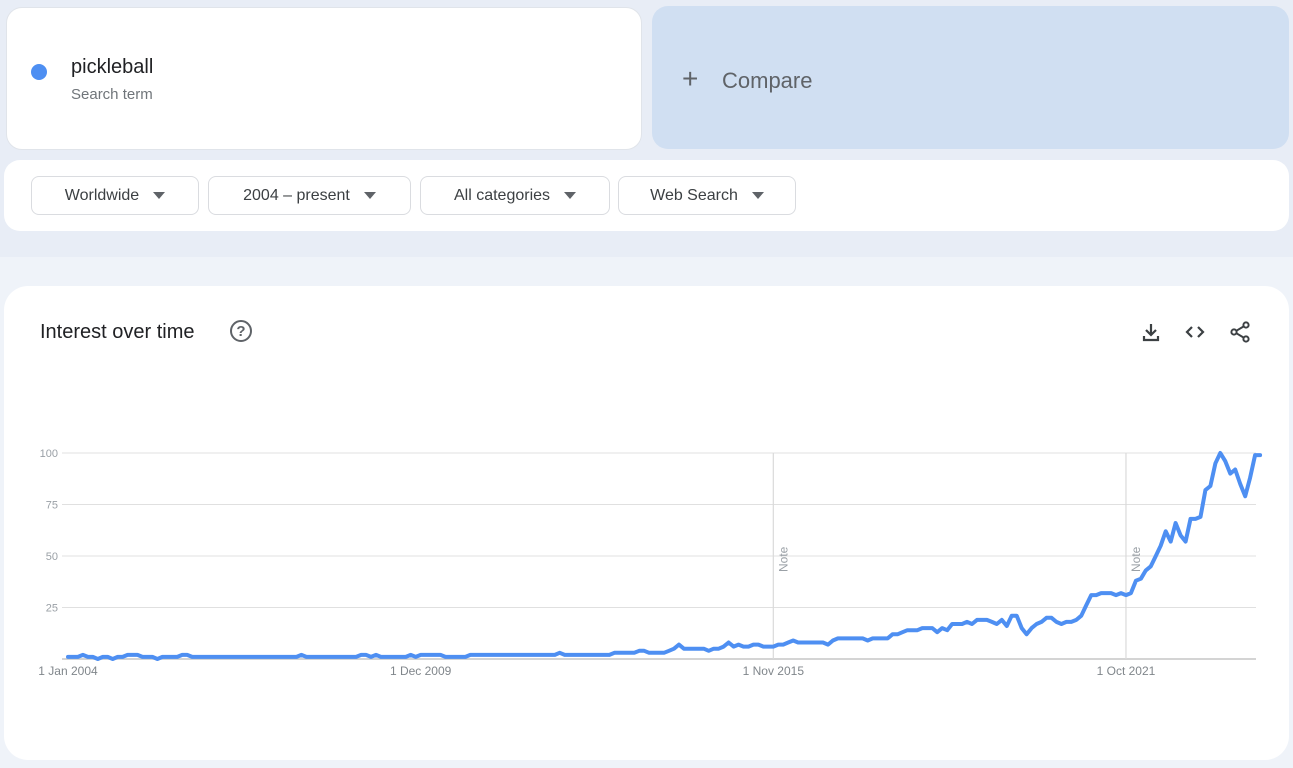  I want to click on x-tick-label: 1 Oct 2021, so click(1126, 671).